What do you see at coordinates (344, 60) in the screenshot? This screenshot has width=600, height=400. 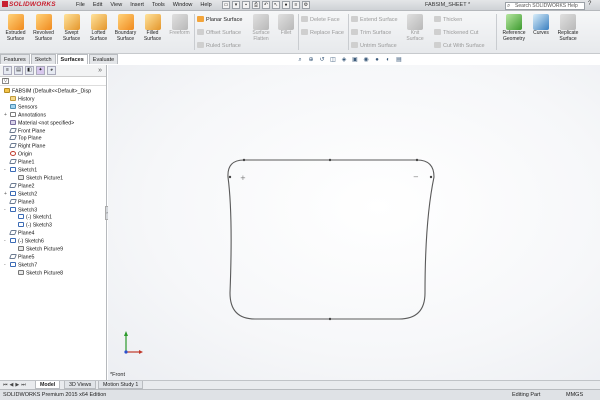 I see `view-orientation-icon: ◈` at bounding box center [344, 60].